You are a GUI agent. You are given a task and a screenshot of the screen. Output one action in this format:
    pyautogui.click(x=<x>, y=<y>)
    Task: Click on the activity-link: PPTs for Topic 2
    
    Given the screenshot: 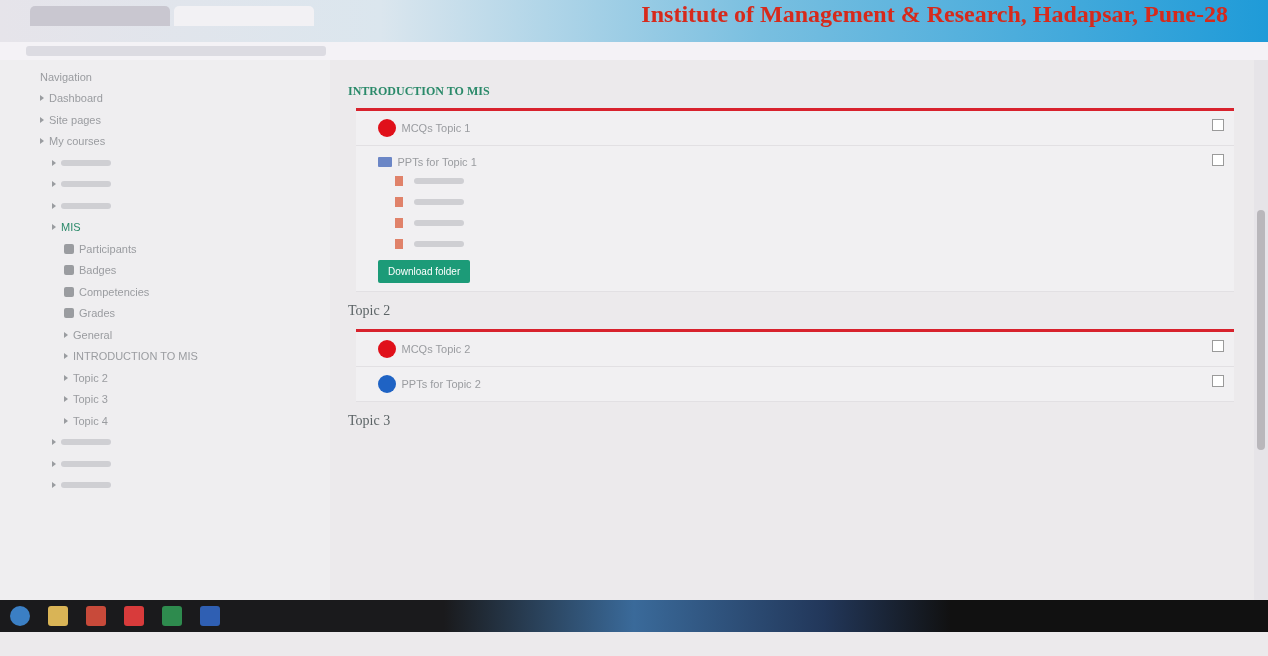 What is the action you would take?
    pyautogui.click(x=441, y=384)
    